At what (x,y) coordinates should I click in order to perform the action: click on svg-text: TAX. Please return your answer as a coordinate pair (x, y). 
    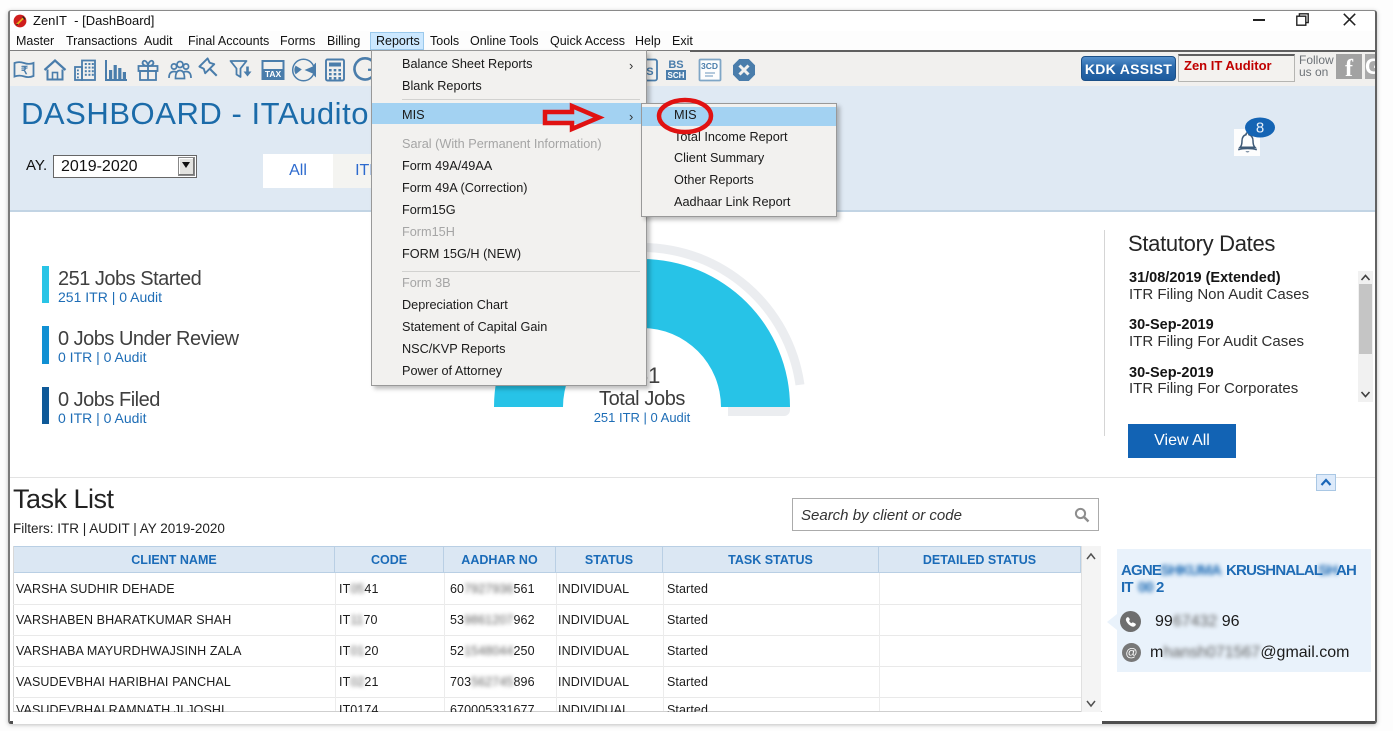
    Looking at the image, I should click on (273, 74).